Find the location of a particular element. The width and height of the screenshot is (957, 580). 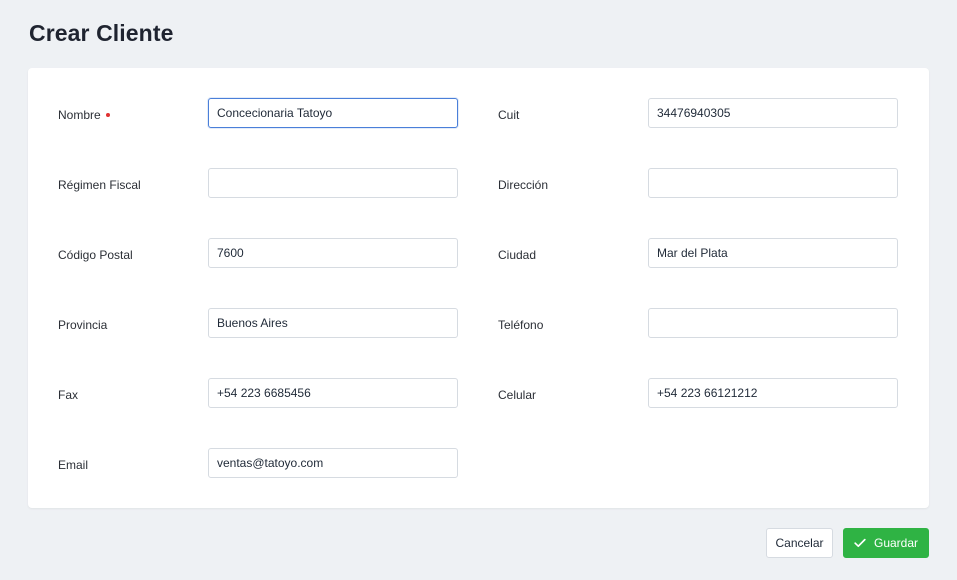

page-title: Crear Cliente is located at coordinates (101, 33).